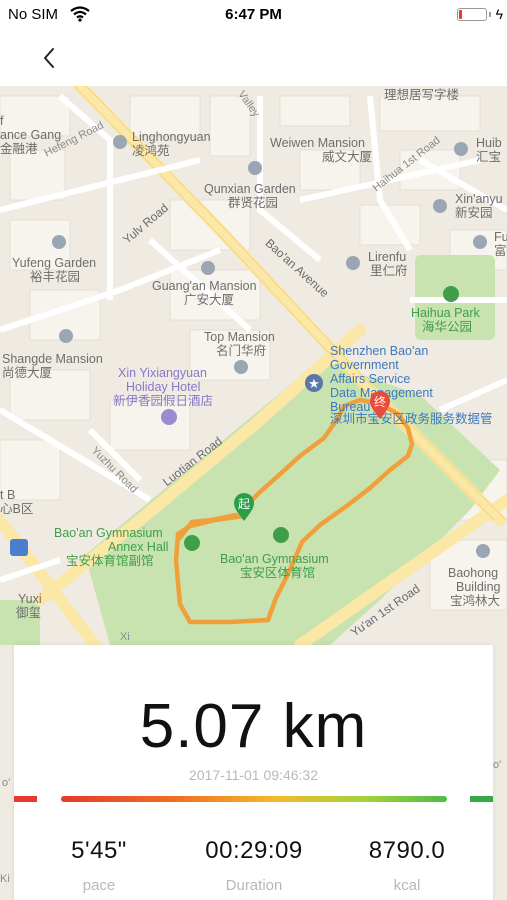 The width and height of the screenshot is (507, 900). Describe the element at coordinates (422, 95) in the screenshot. I see `map-label: 理想居写字楼` at that location.